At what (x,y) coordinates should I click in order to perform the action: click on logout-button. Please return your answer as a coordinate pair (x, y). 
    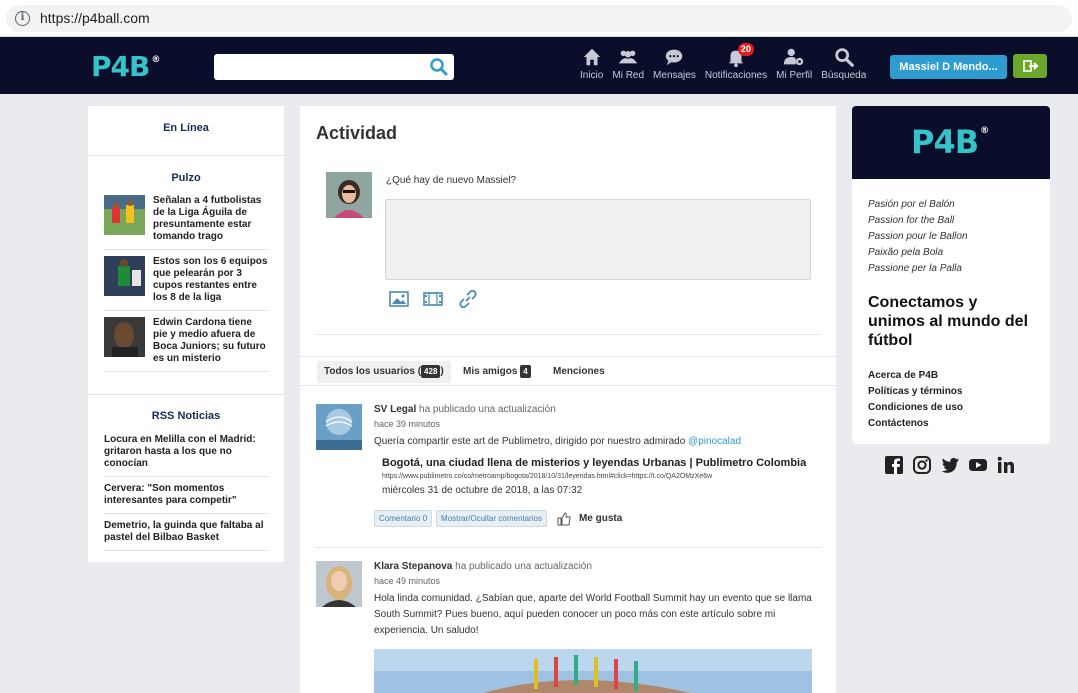
    Looking at the image, I should click on (1030, 66).